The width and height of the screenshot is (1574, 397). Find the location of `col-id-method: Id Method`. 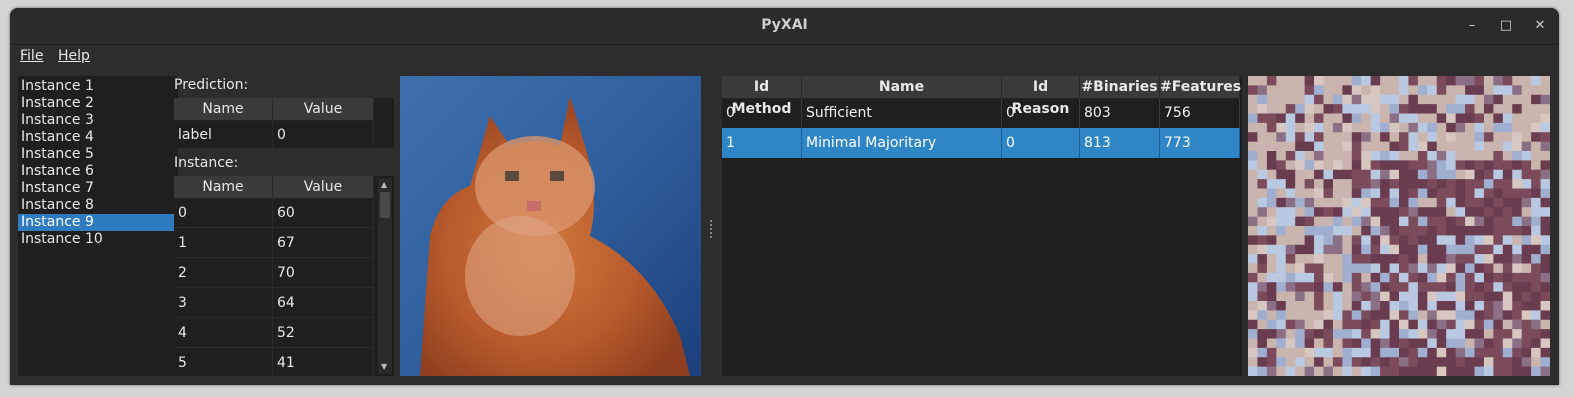

col-id-method: Id Method is located at coordinates (762, 96).